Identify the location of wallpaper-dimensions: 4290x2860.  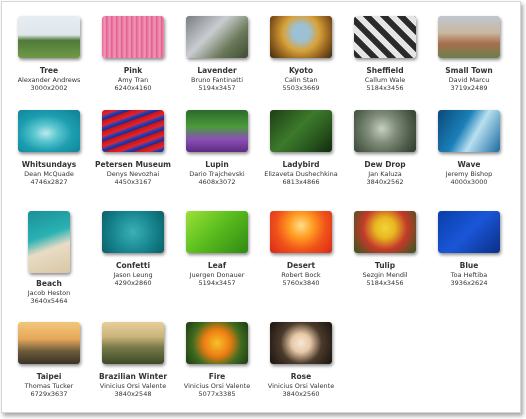
(133, 283).